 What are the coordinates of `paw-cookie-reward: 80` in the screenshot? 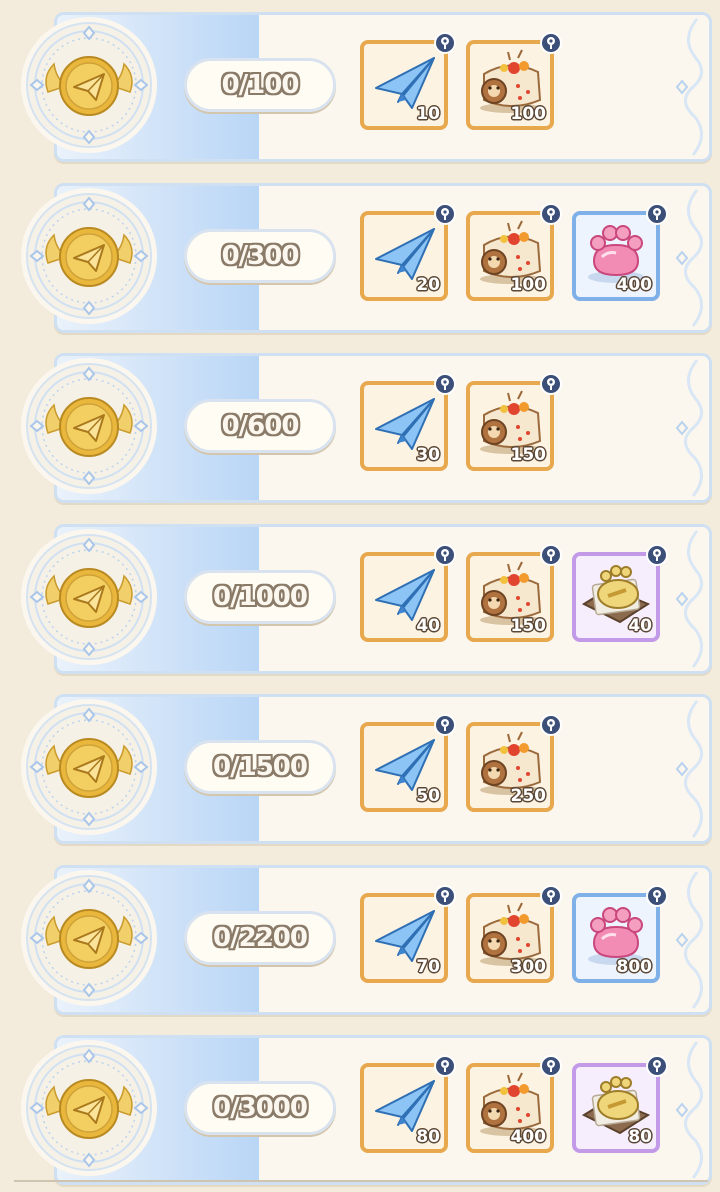 It's located at (620, 1104).